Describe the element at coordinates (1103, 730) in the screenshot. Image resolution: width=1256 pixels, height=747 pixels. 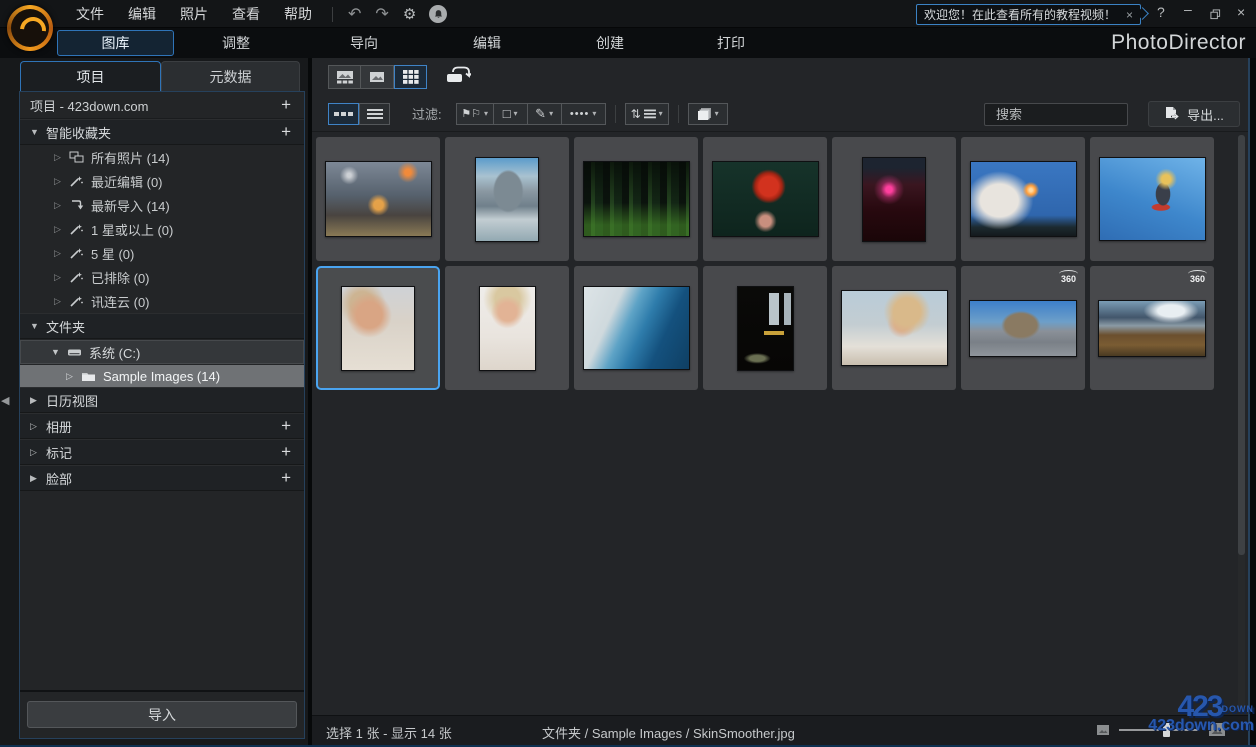
I see `thumbnail-small-icon` at that location.